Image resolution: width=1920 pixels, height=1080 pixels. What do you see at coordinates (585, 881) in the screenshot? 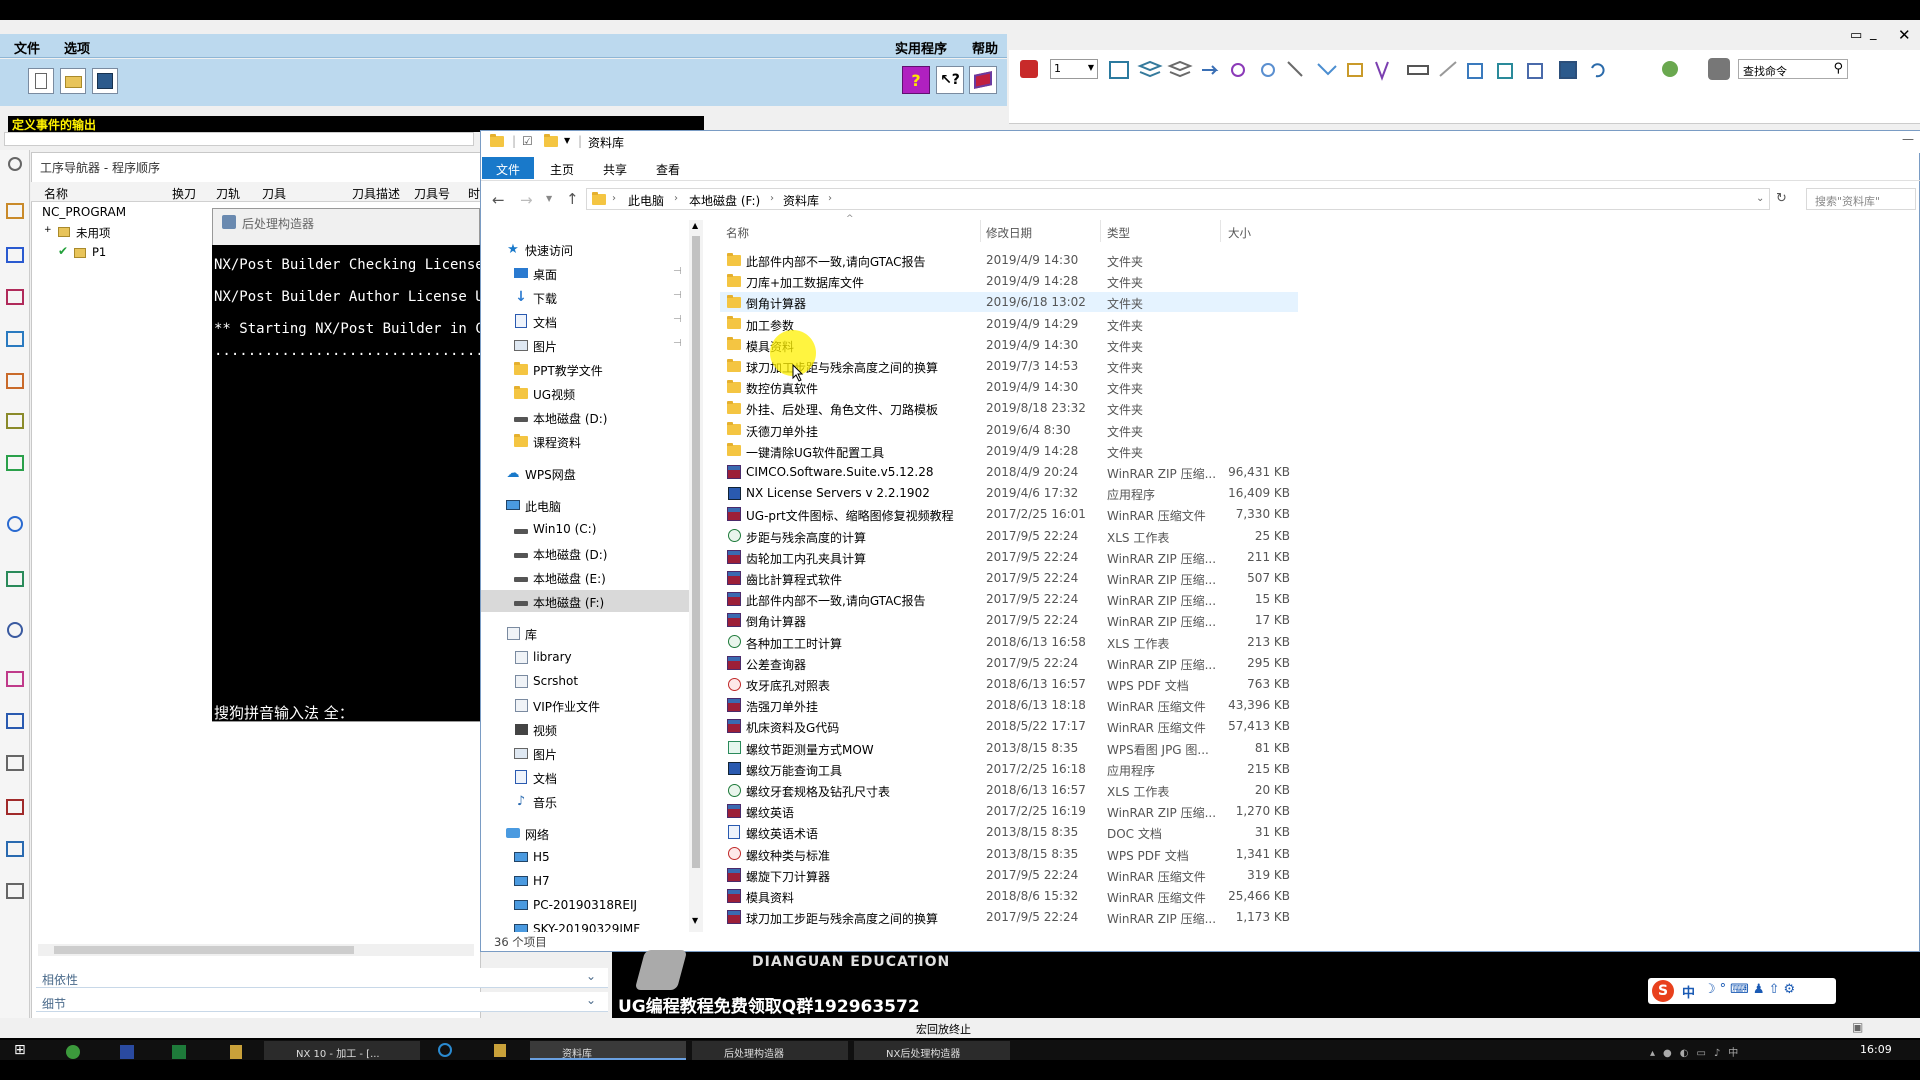
I see `nav-item: H7` at bounding box center [585, 881].